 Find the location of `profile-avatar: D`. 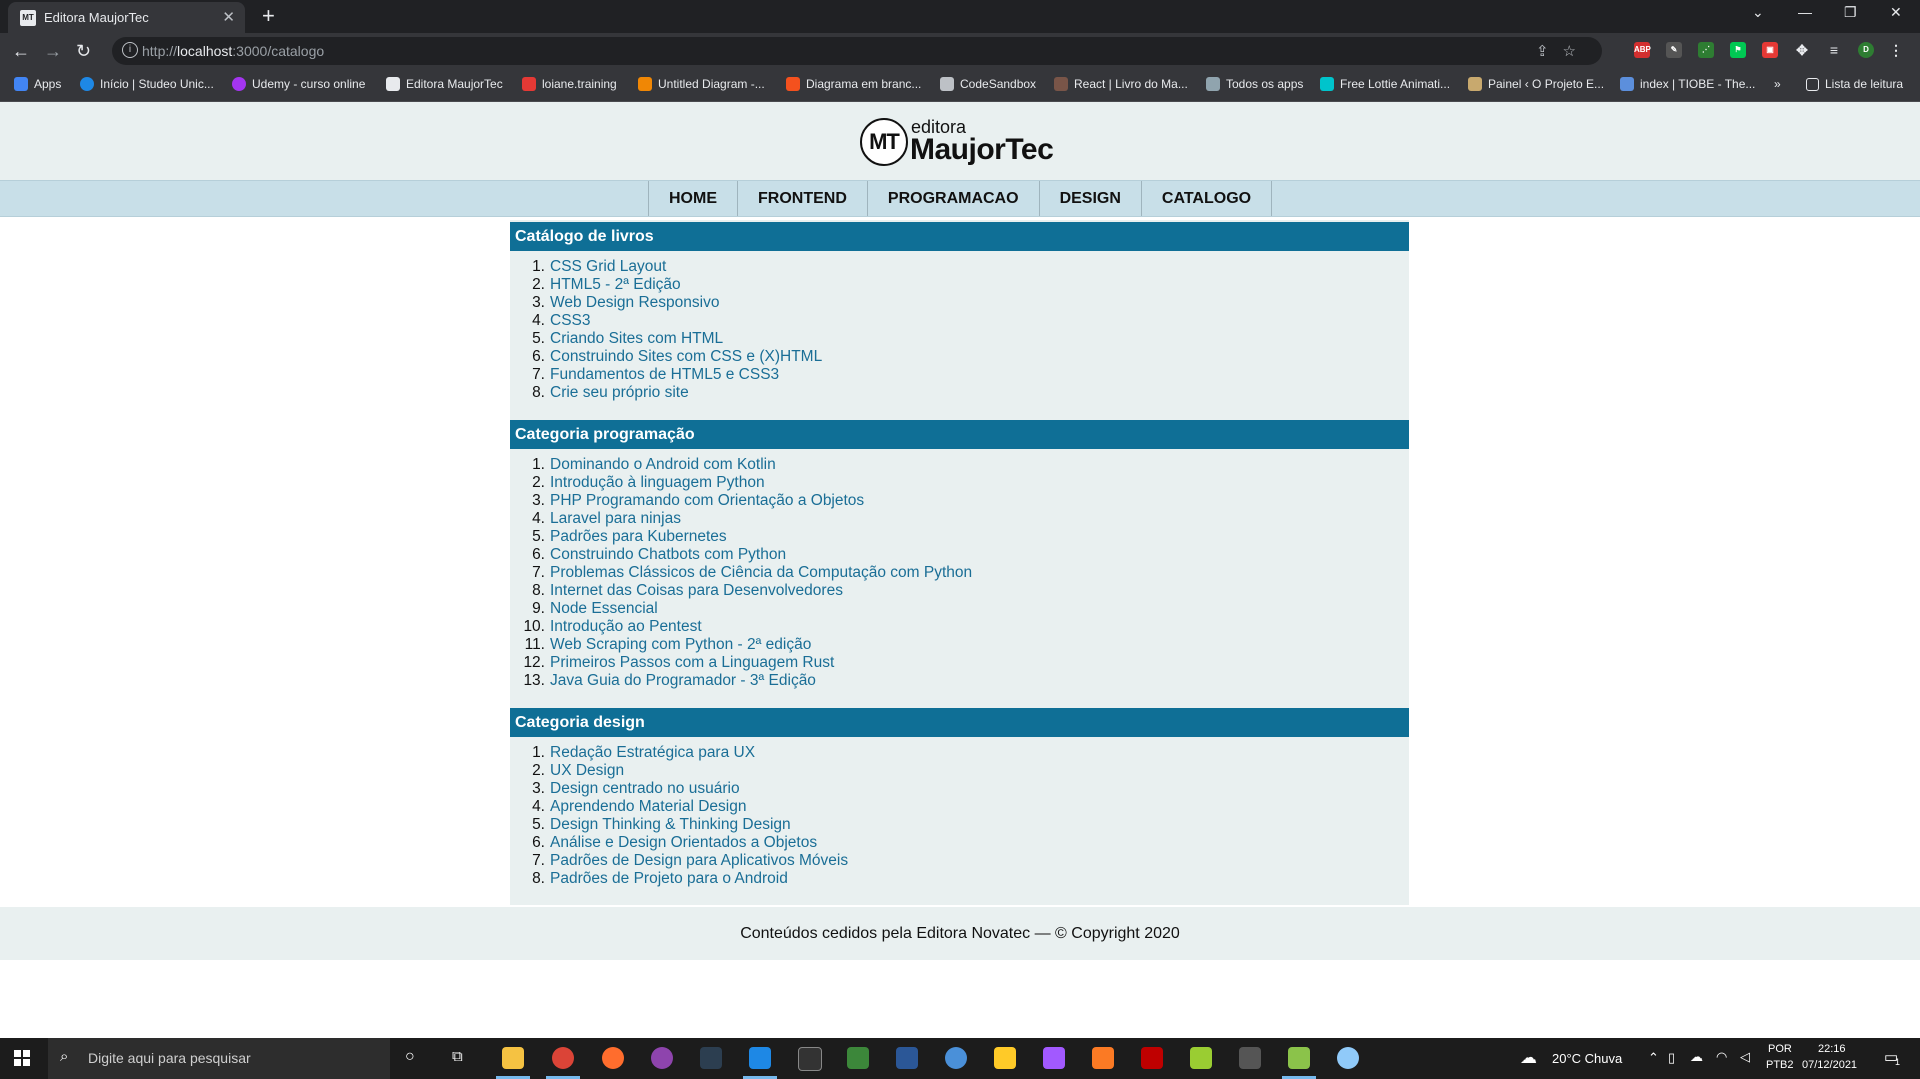

profile-avatar: D is located at coordinates (1866, 50).